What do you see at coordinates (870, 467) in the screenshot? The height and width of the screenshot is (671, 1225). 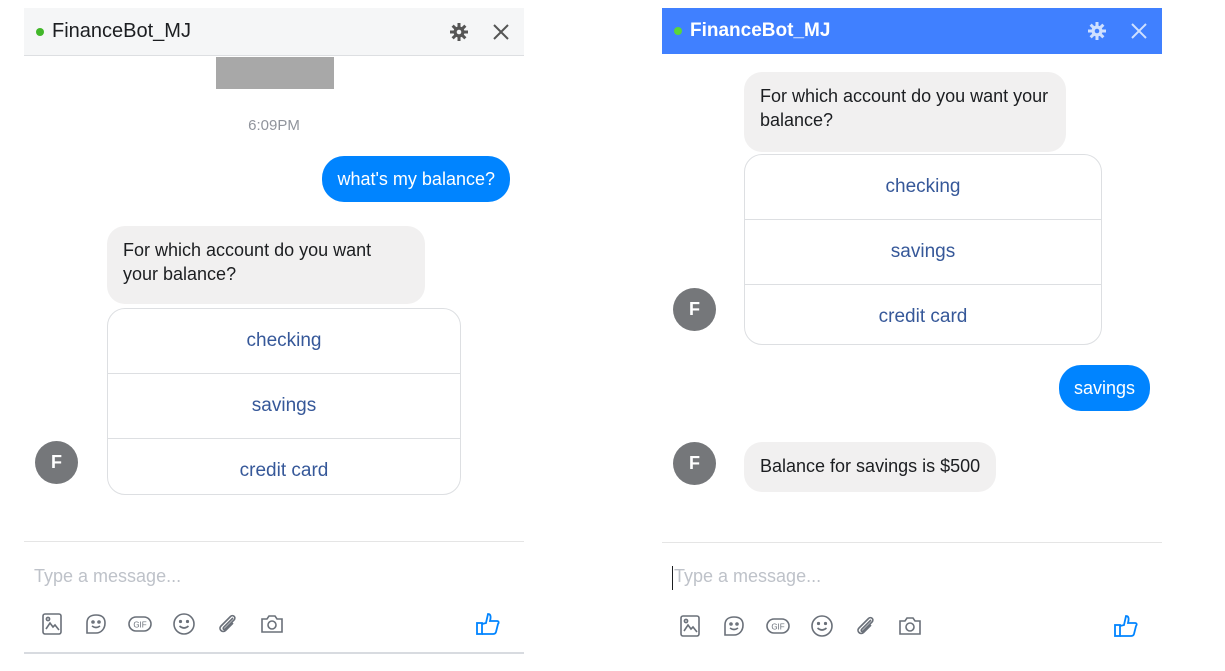 I see `incoming-message-balance: Balance for savings is $500` at bounding box center [870, 467].